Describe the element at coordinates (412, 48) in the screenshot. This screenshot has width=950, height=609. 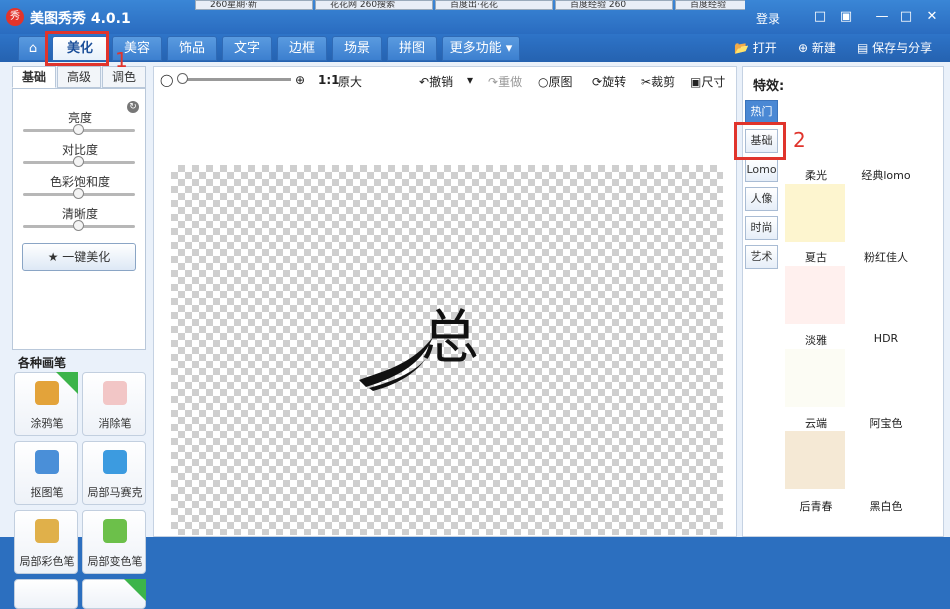
I see `tab-collage: 拼图` at that location.